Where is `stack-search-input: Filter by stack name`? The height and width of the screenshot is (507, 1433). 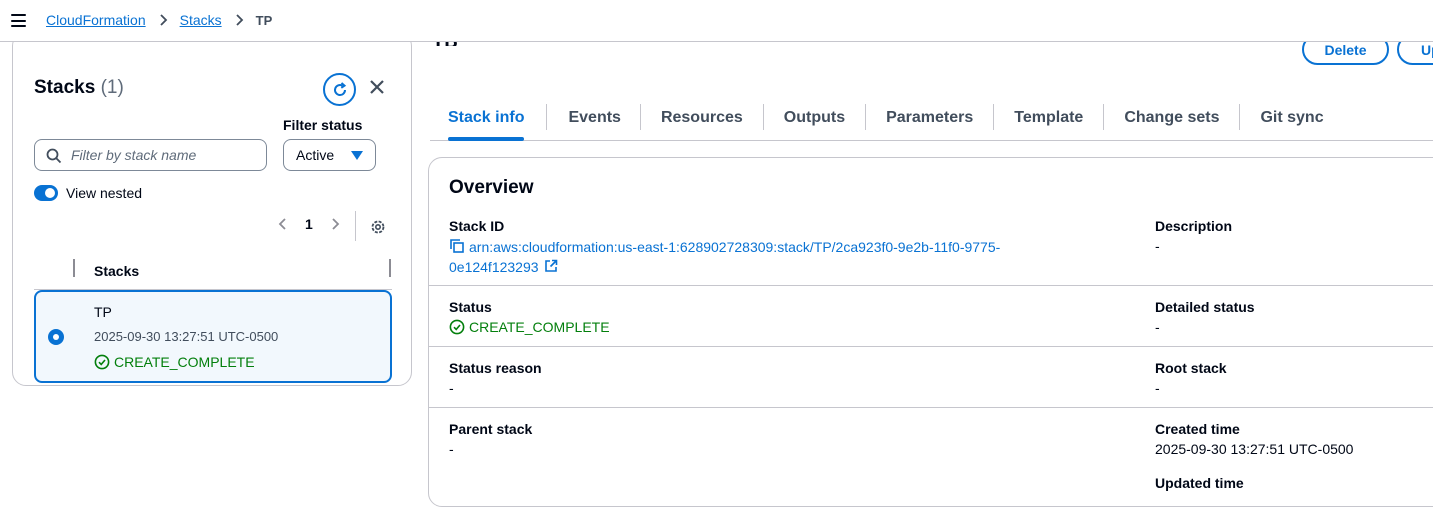
stack-search-input: Filter by stack name is located at coordinates (150, 155).